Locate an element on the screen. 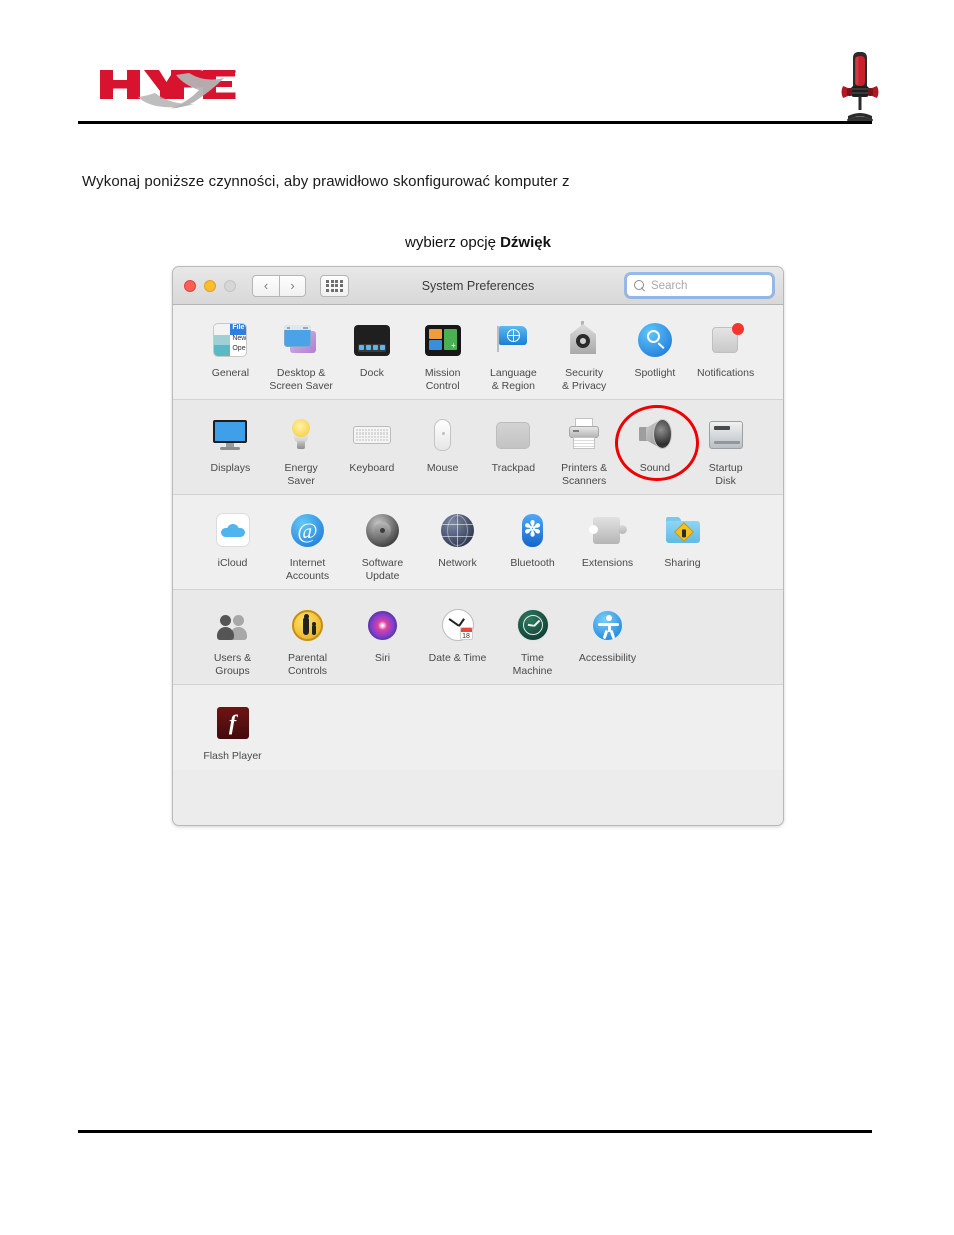 The height and width of the screenshot is (1235, 954). show-all-button is located at coordinates (334, 285).